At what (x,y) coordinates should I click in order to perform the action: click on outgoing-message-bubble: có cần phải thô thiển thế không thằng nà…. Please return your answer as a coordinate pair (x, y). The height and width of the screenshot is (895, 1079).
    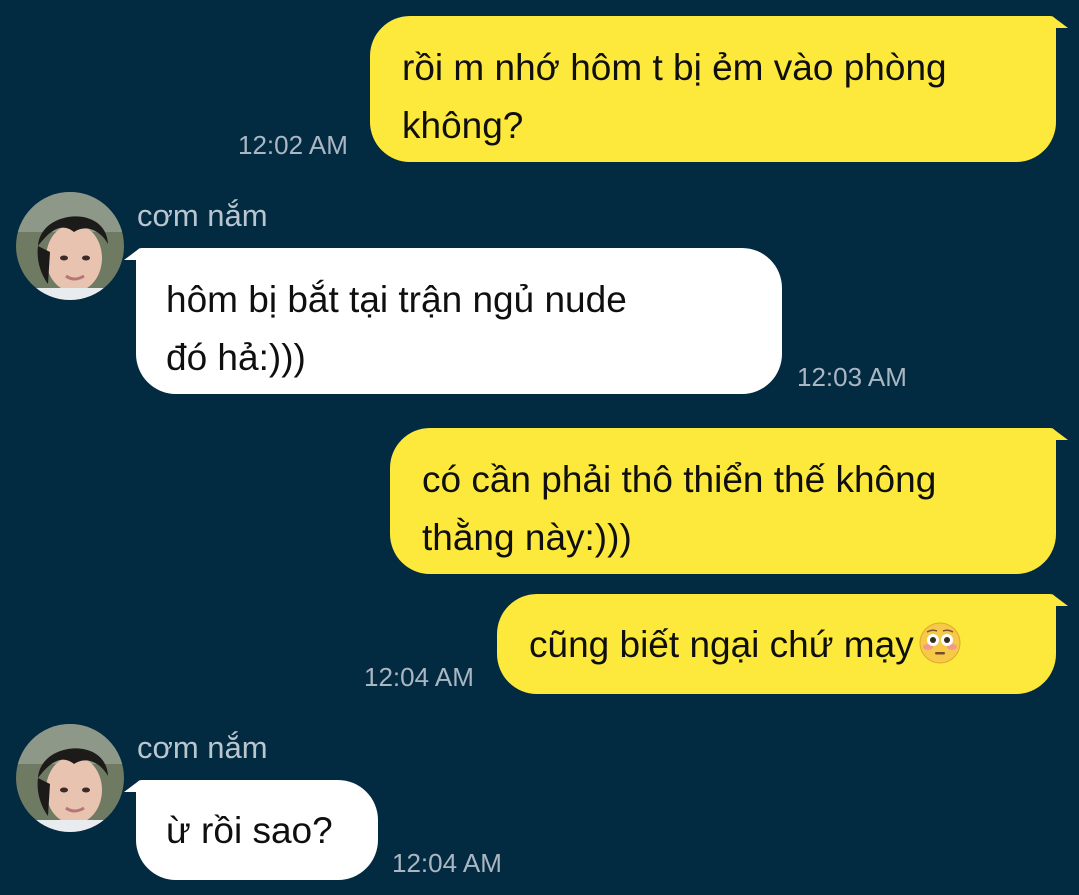
    Looking at the image, I should click on (723, 501).